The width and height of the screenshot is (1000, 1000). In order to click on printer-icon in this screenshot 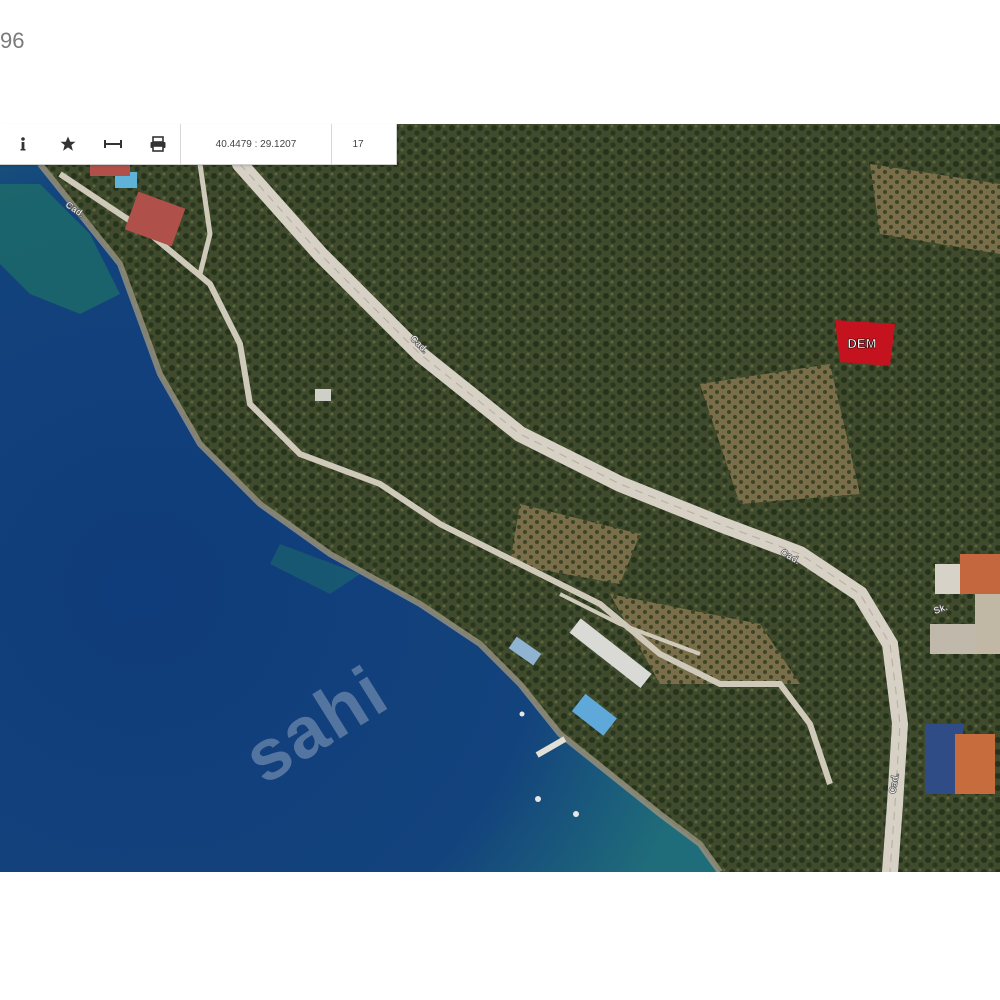, I will do `click(157, 144)`.